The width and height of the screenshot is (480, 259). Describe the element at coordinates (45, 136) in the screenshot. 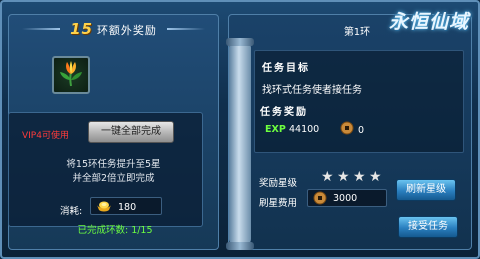

I see `vip-requirement-label: VIP4可使用` at that location.